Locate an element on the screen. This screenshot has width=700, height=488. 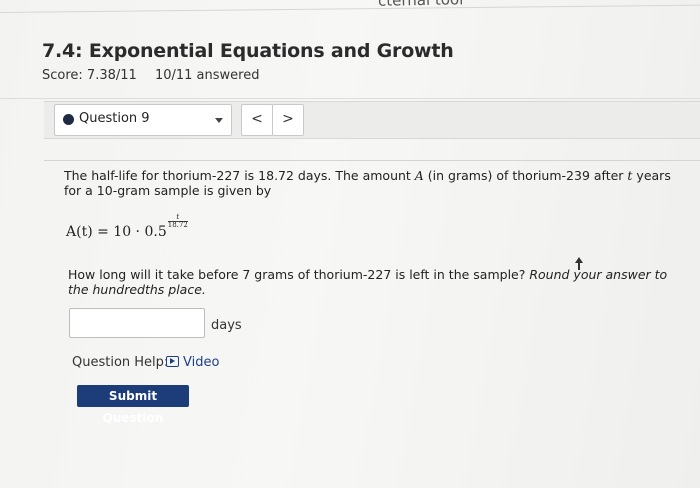
formula: A(t) = 10 · 0.5 t 18.72 is located at coordinates (127, 227).